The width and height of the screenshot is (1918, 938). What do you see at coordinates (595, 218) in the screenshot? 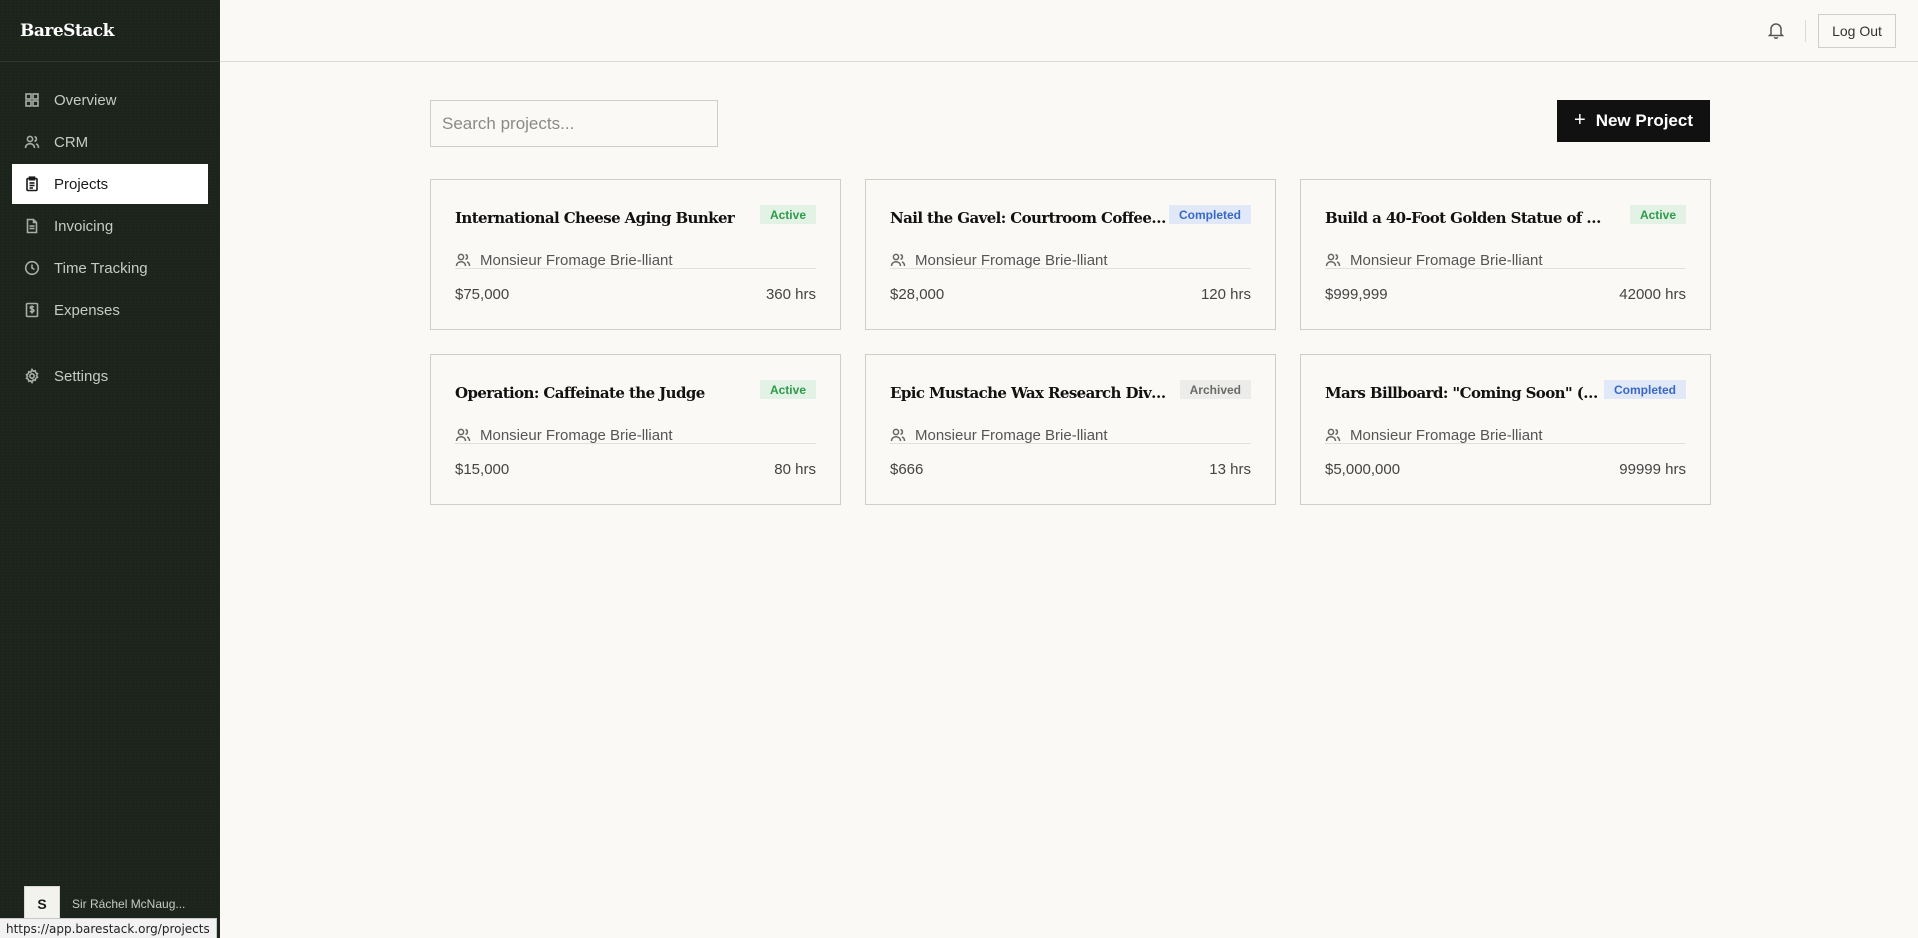
I see `project-title: International Cheese Aging Bunker` at bounding box center [595, 218].